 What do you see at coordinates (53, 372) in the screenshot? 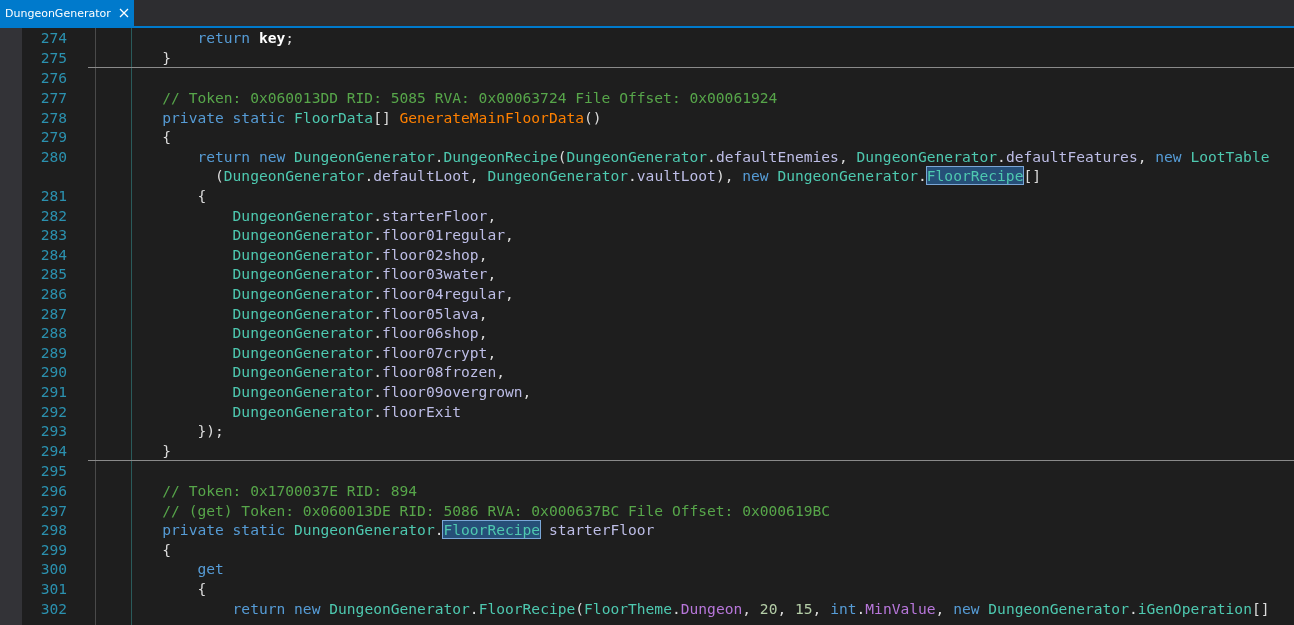
I see `line-number: 290` at bounding box center [53, 372].